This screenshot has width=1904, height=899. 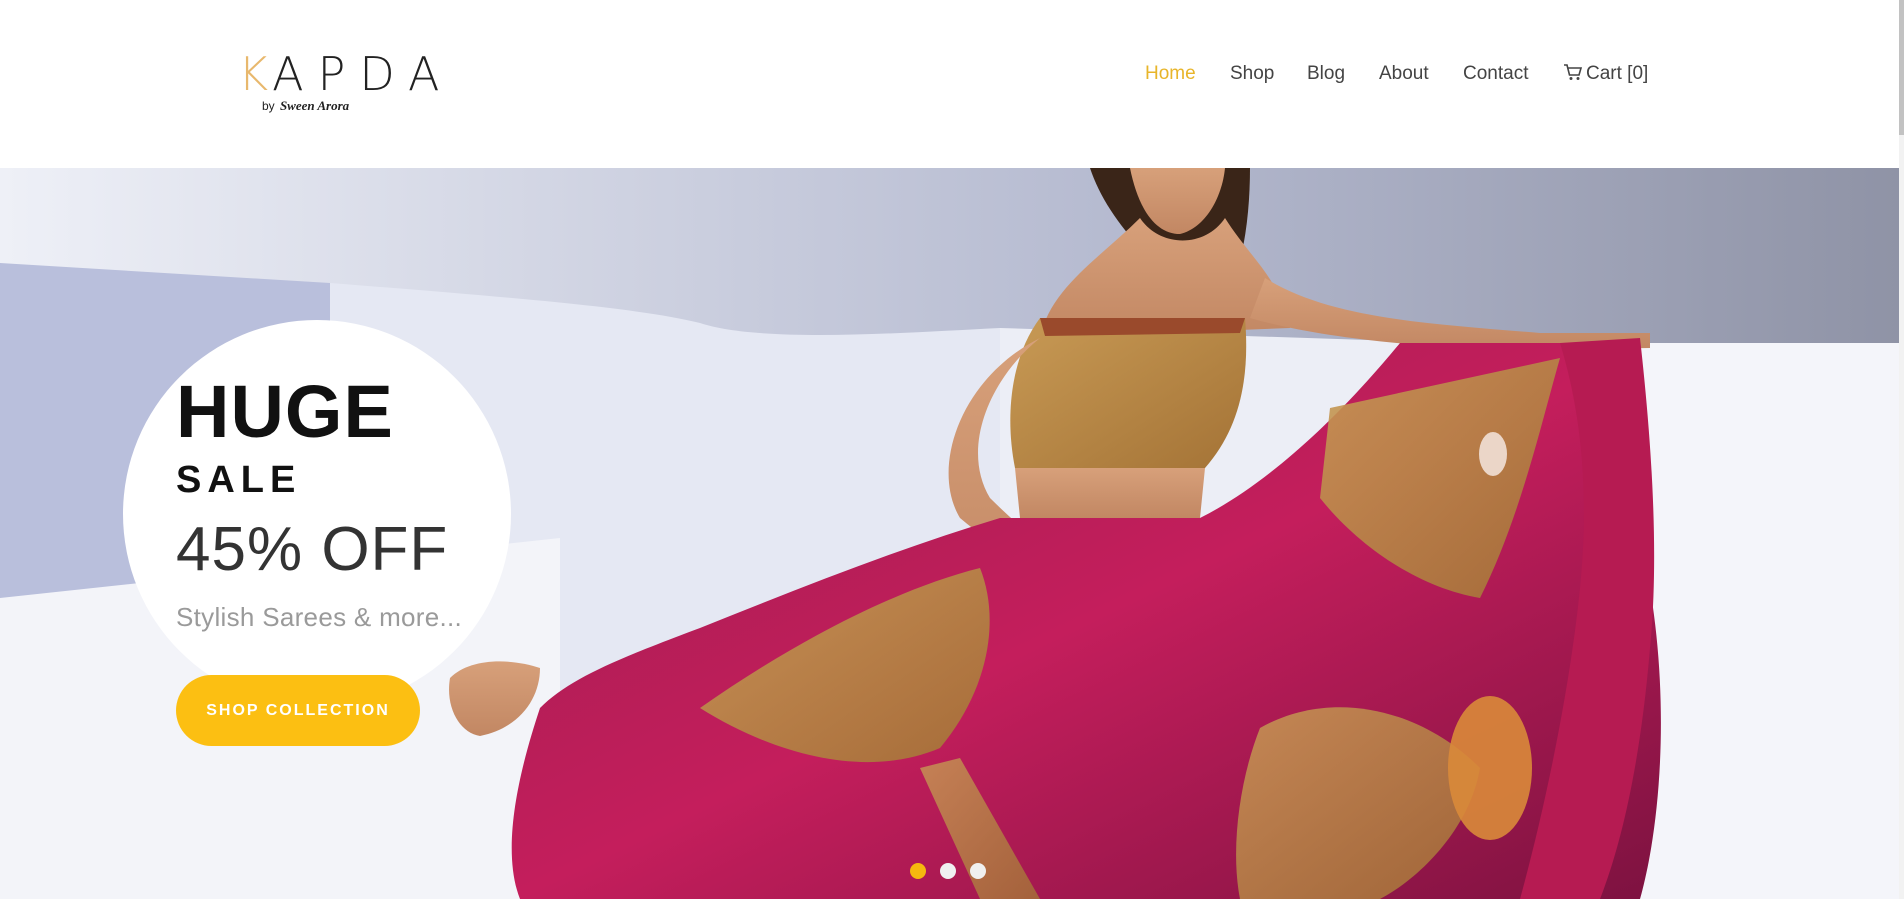 I want to click on scrollbar-thumb, so click(x=1901, y=67).